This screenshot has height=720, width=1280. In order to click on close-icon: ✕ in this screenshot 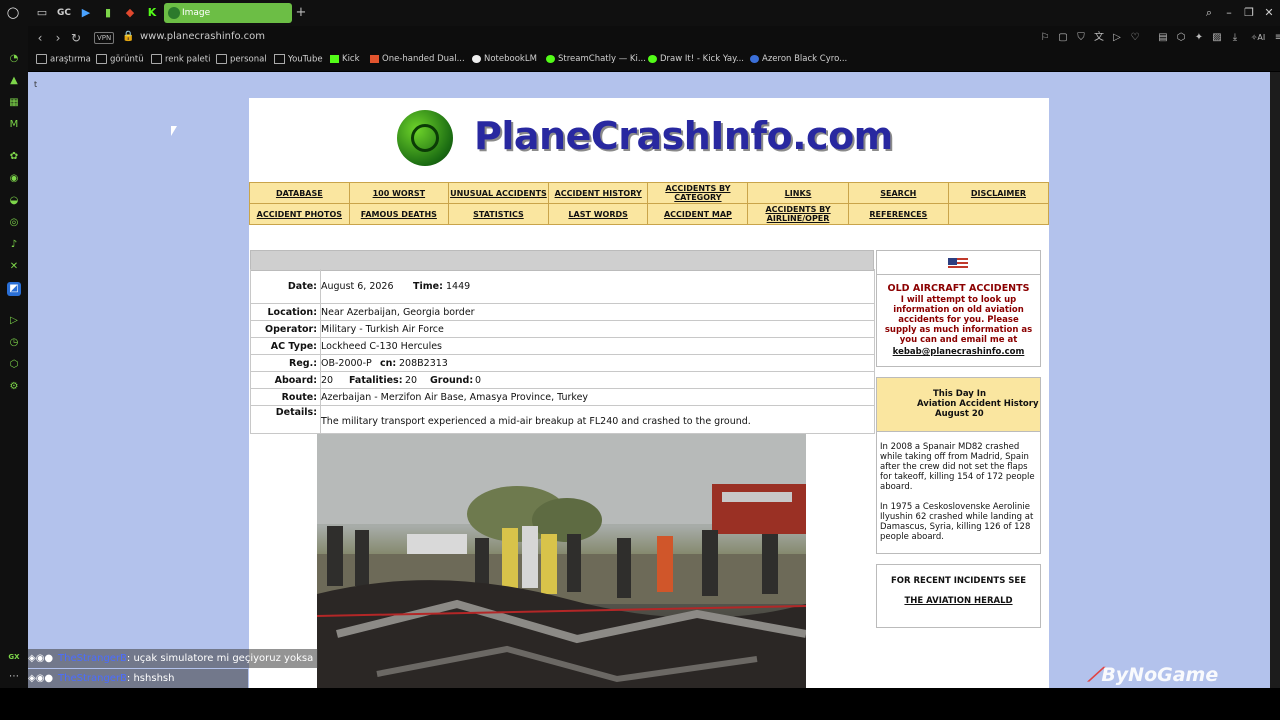, I will do `click(1269, 13)`.